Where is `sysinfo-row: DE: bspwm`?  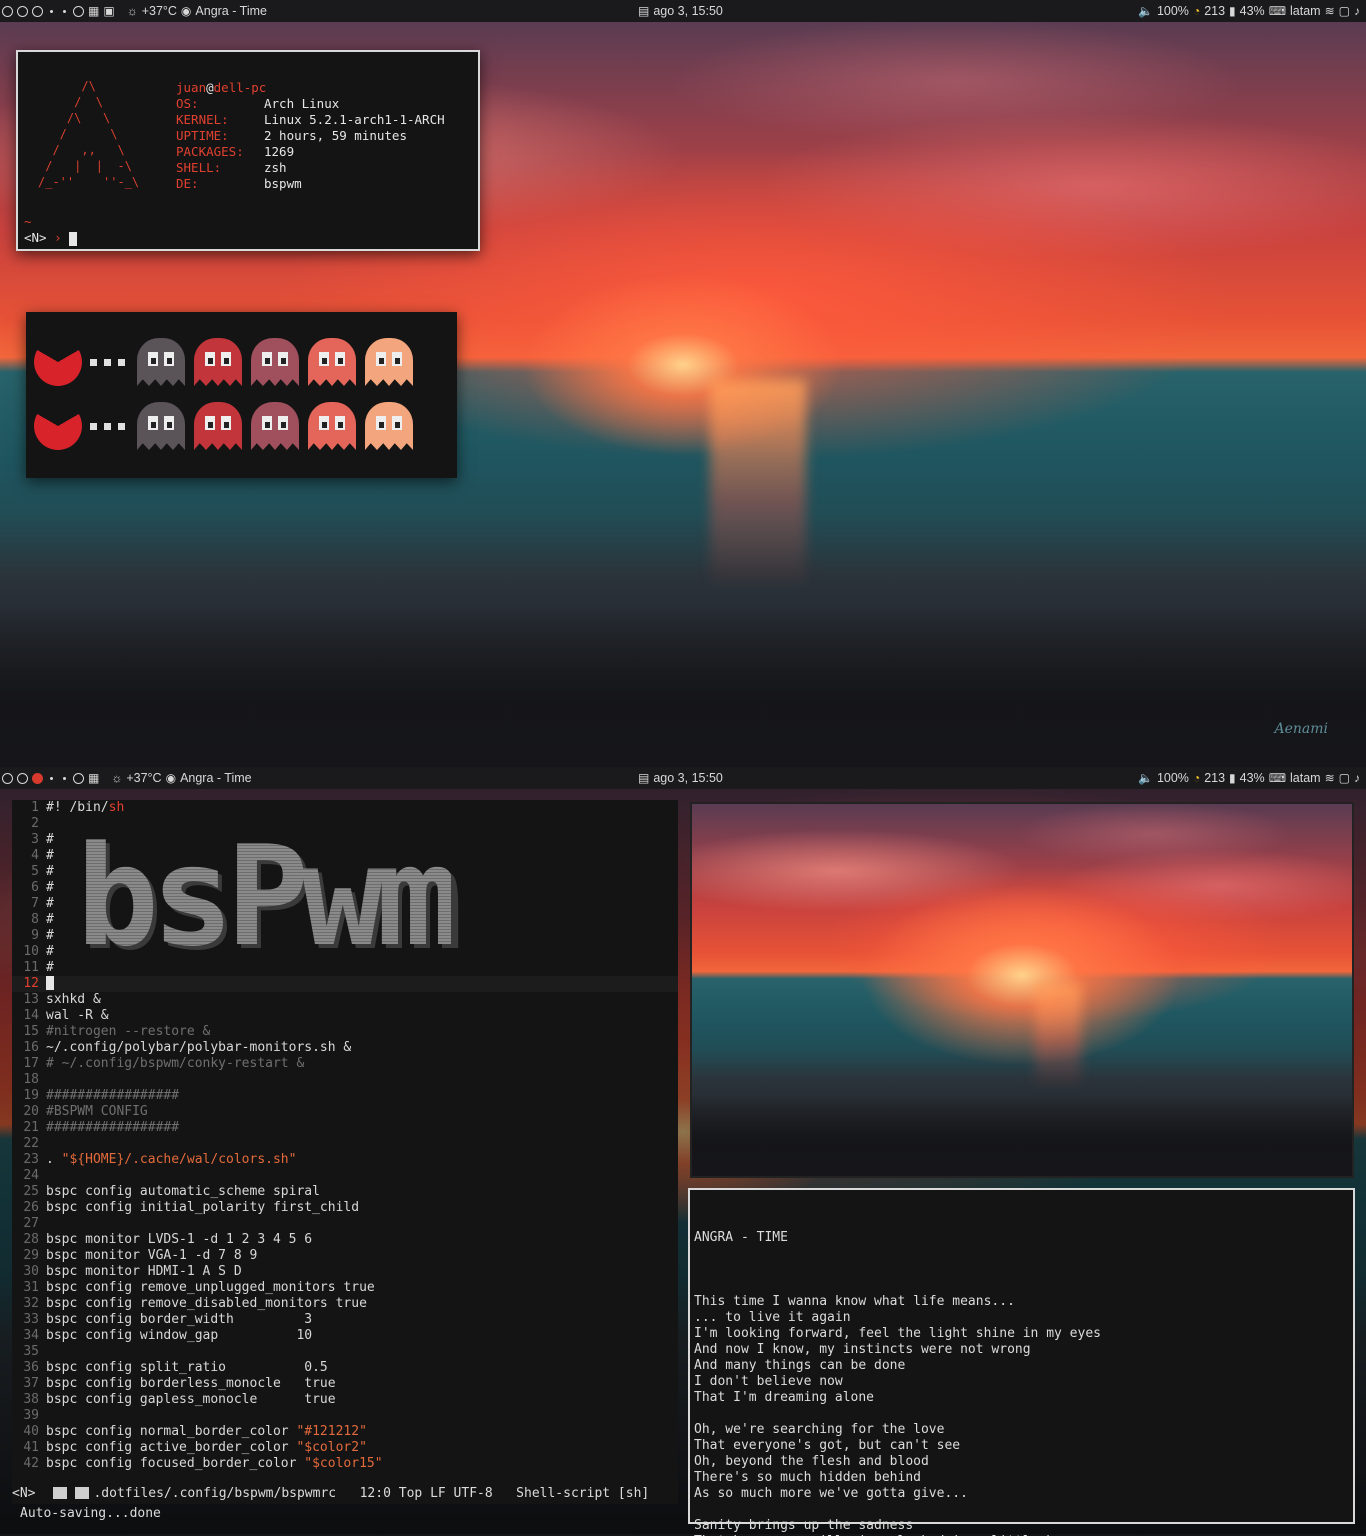
sysinfo-row: DE: bspwm is located at coordinates (310, 184).